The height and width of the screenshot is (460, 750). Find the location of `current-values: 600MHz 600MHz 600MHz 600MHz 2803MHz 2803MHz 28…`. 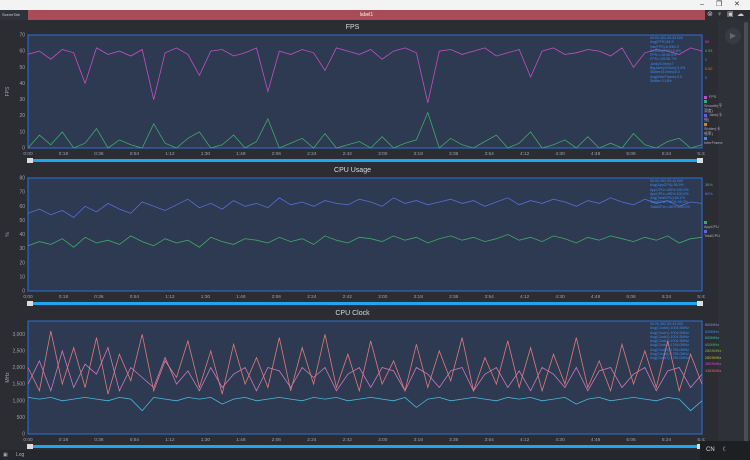

current-values: 600MHz 600MHz 600MHz 600MHz 2803MHz 2803MHz 28… is located at coordinates (713, 348).